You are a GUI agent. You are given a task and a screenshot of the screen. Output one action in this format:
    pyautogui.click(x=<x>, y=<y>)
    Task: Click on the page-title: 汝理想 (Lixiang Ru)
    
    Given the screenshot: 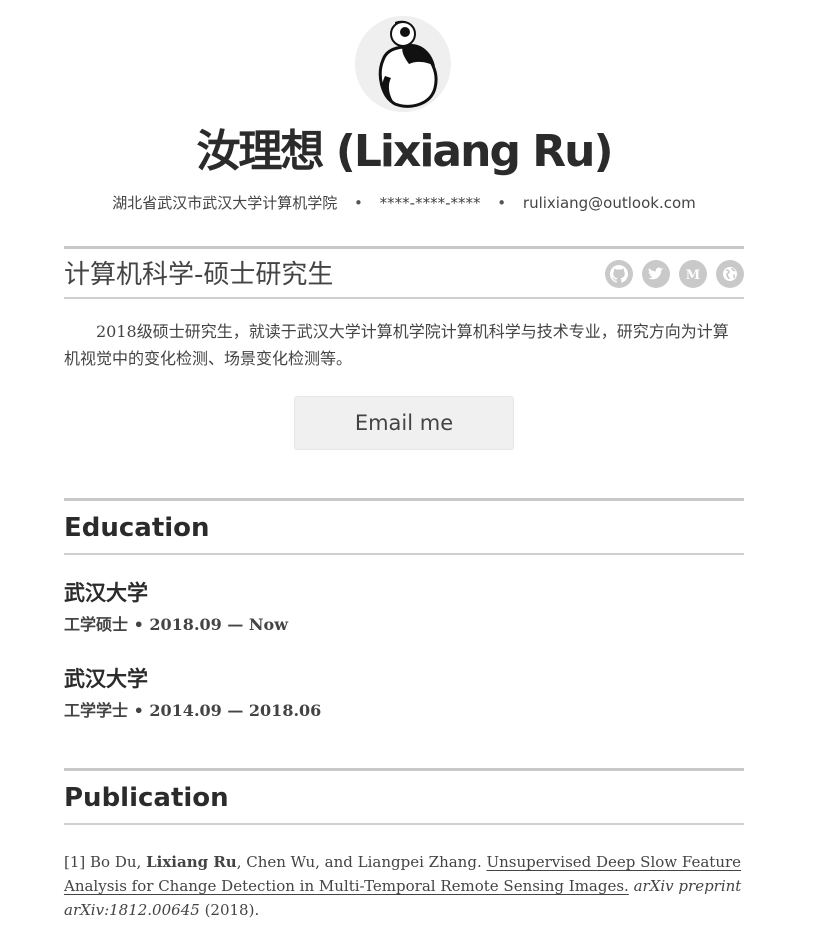 What is the action you would take?
    pyautogui.click(x=404, y=151)
    